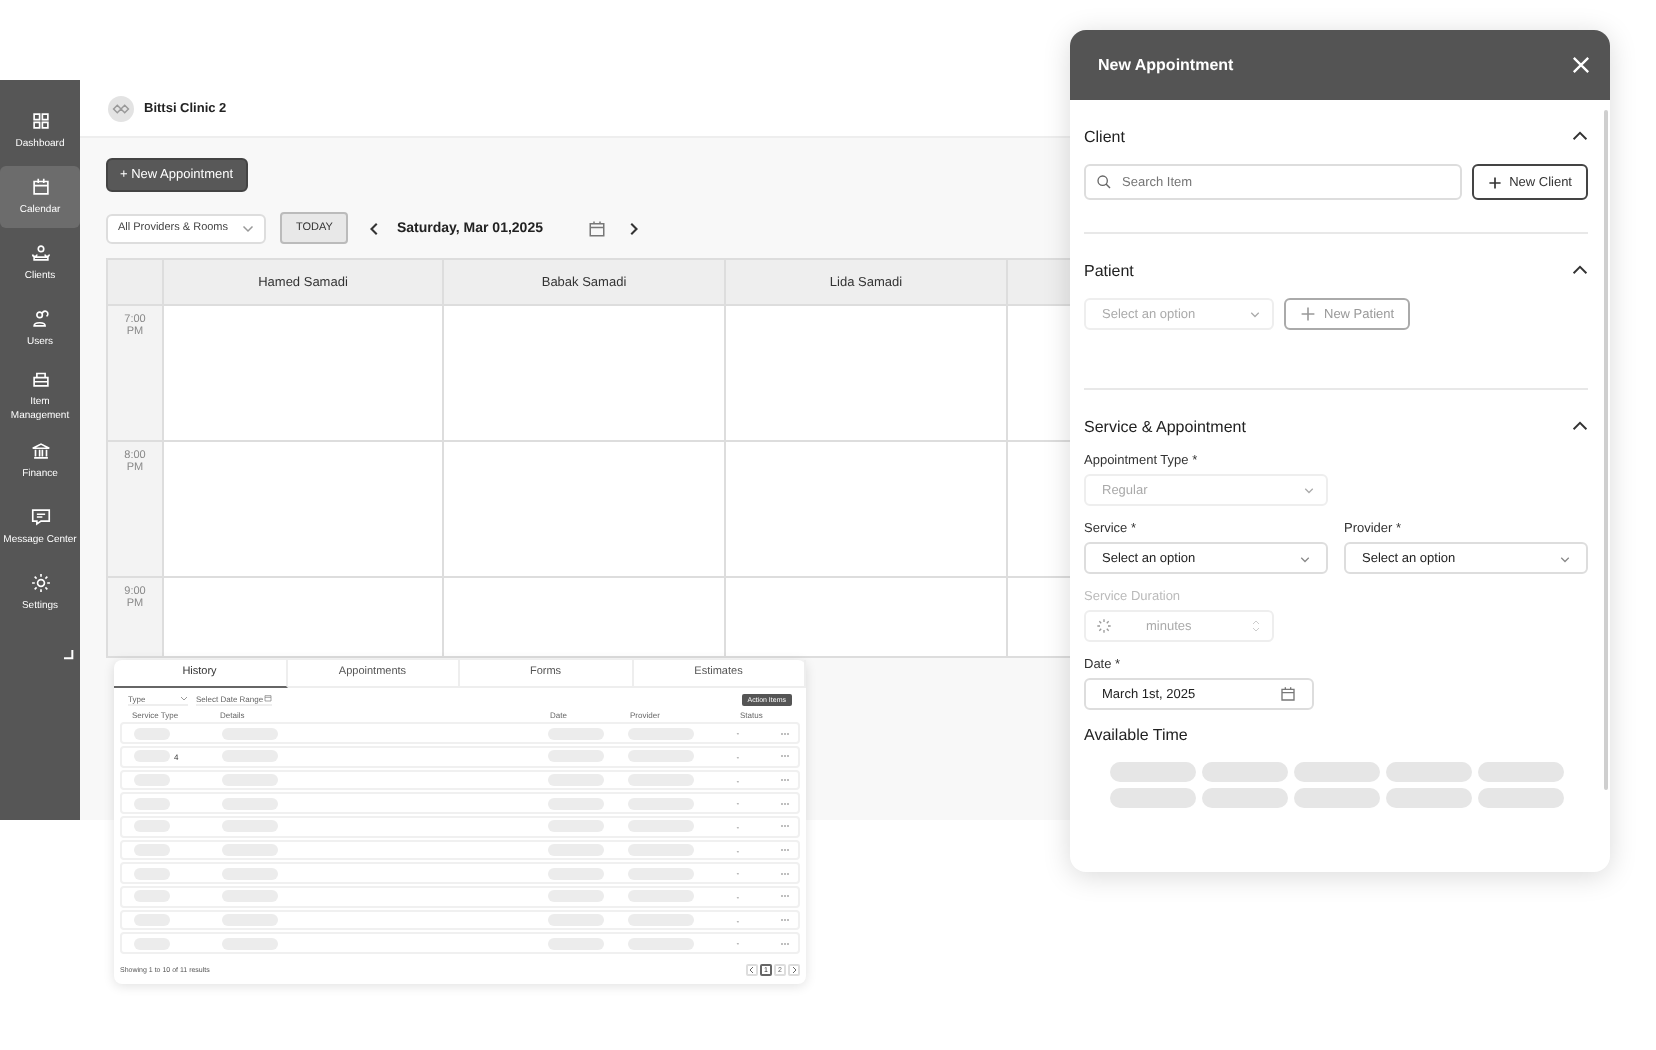 Image resolution: width=1656 pixels, height=1050 pixels. I want to click on box-icon, so click(40, 379).